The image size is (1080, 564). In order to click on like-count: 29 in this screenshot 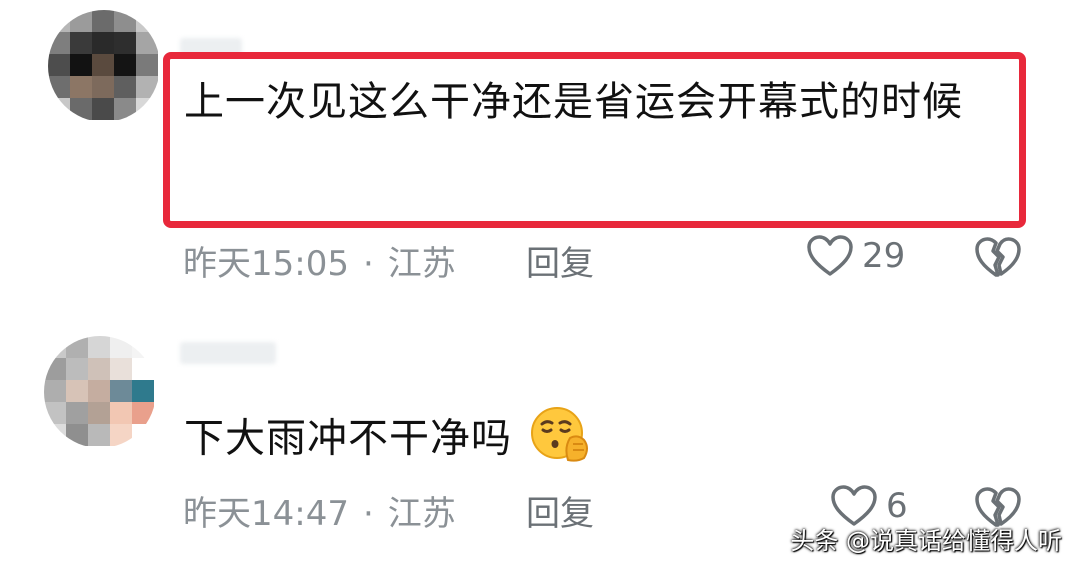, I will do `click(884, 256)`.